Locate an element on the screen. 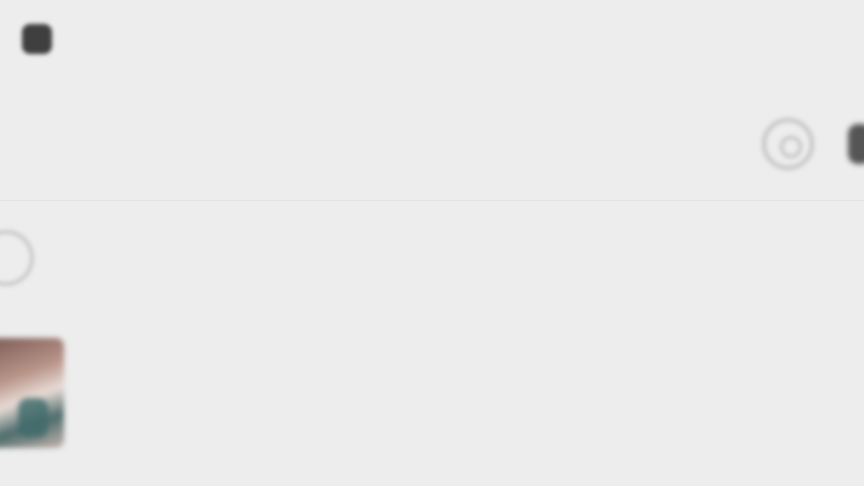 Image resolution: width=864 pixels, height=486 pixels. avatar is located at coordinates (32, 393).